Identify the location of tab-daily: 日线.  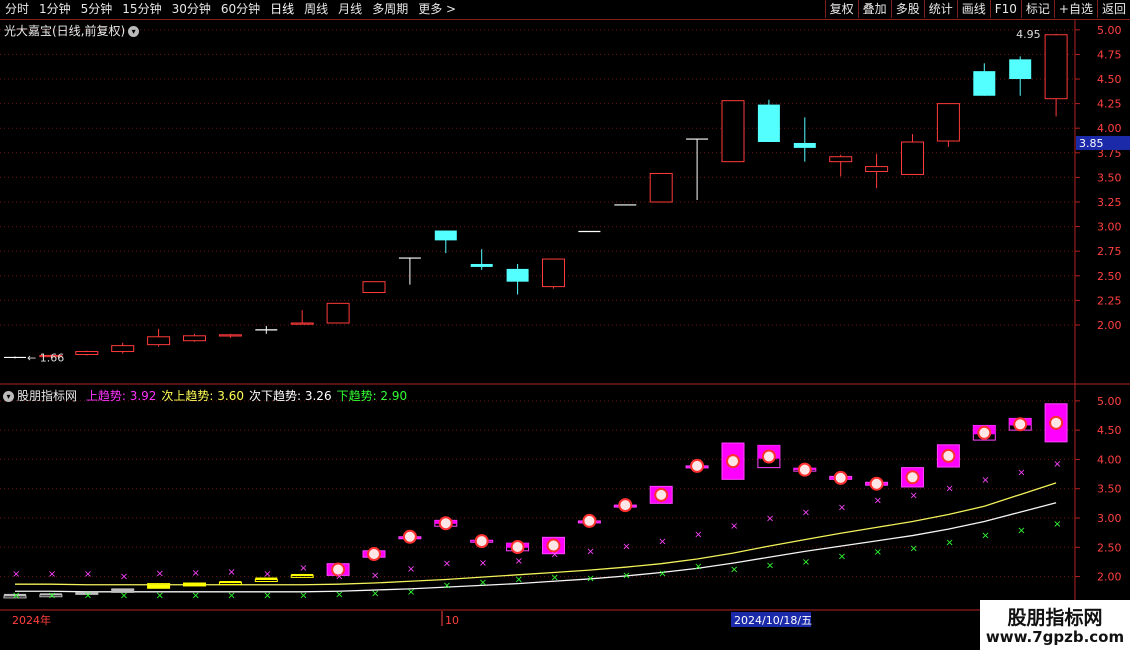
(282, 9).